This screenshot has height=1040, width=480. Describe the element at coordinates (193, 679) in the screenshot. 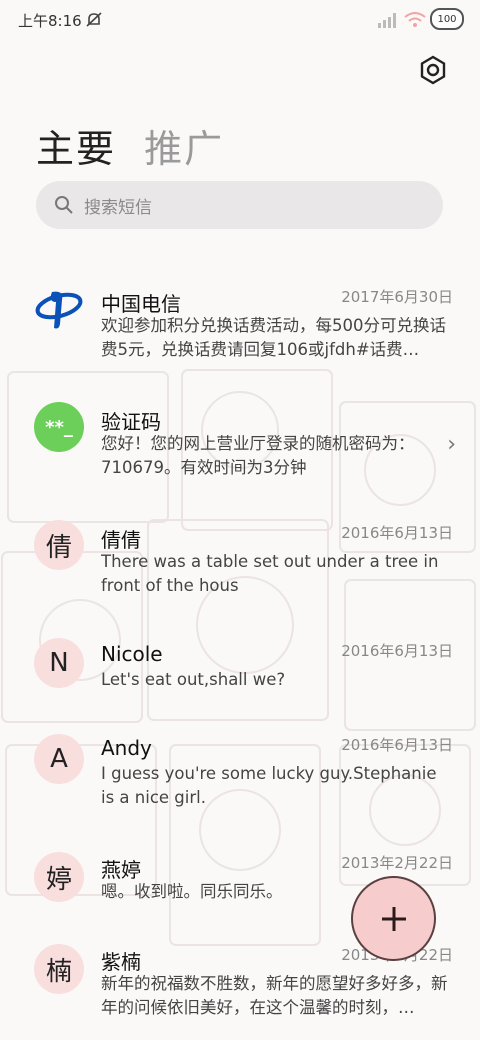

I see `message-snippet: Let's eat out,shall we?` at that location.